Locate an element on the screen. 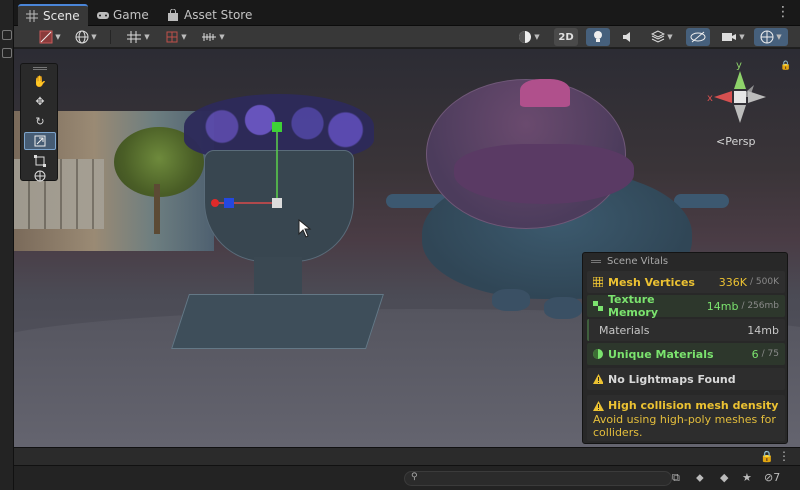 The image size is (800, 490). gizmos-button: ▼ is located at coordinates (771, 37).